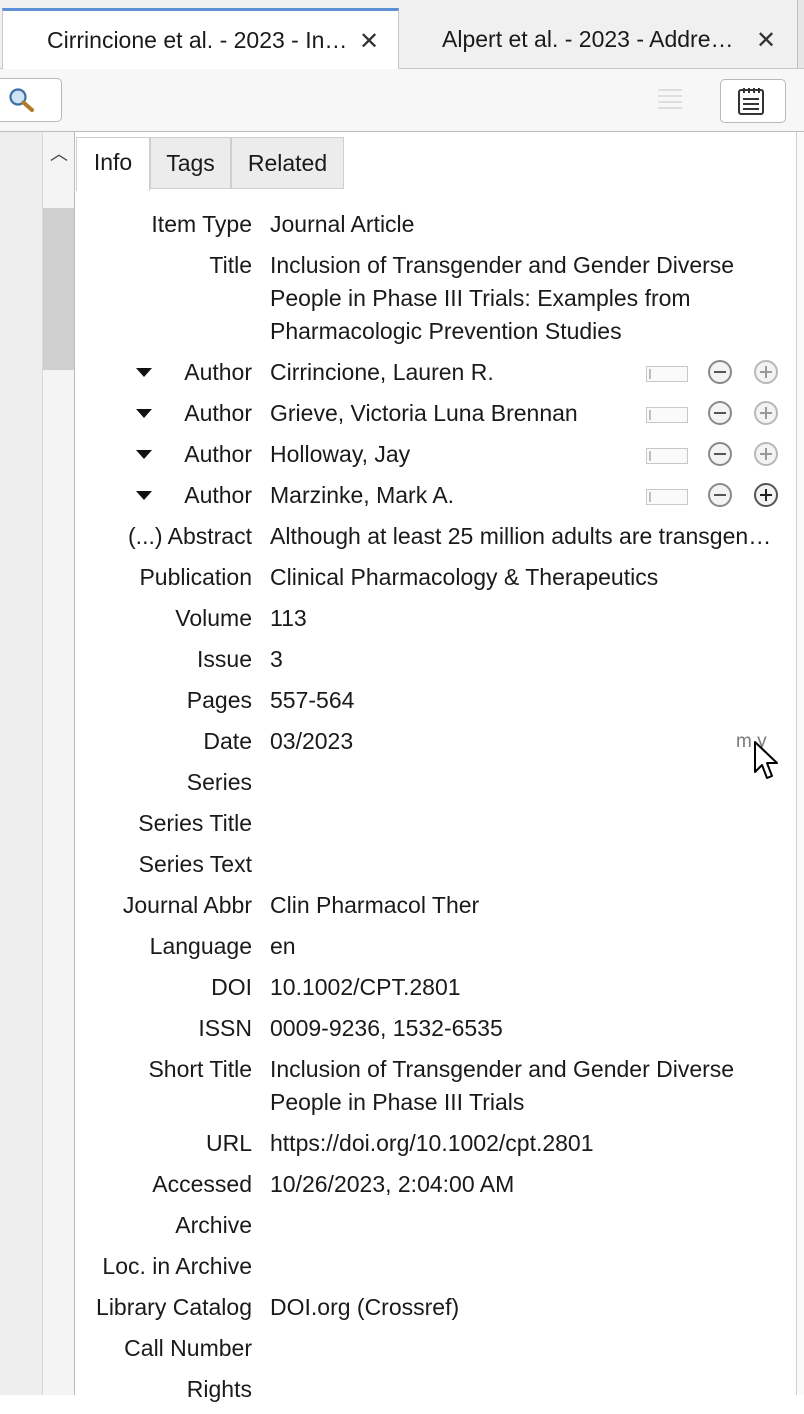 This screenshot has height=1414, width=804. Describe the element at coordinates (225, 1028) in the screenshot. I see `field-label: ISSN` at that location.